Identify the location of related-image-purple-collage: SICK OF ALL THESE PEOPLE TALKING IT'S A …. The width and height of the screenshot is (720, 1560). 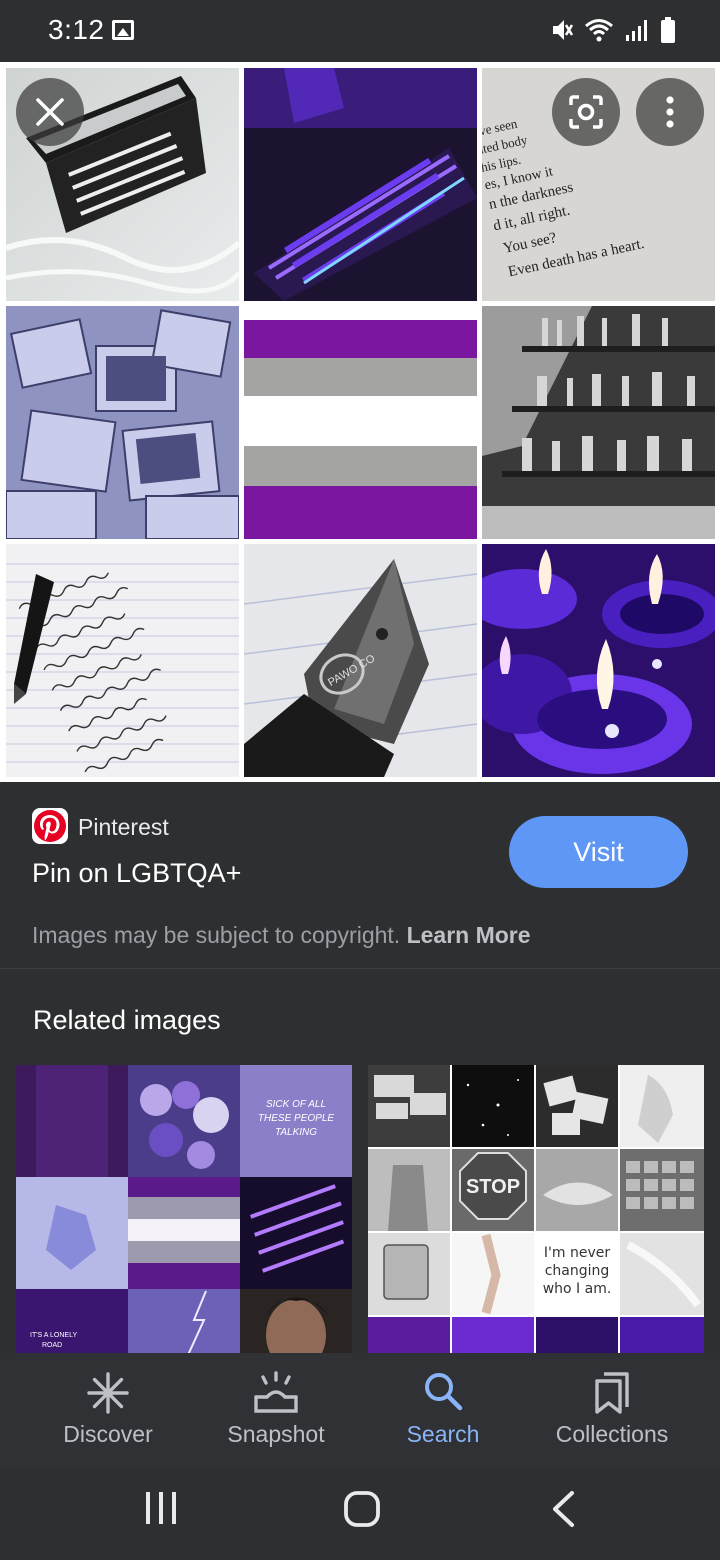
(184, 1210).